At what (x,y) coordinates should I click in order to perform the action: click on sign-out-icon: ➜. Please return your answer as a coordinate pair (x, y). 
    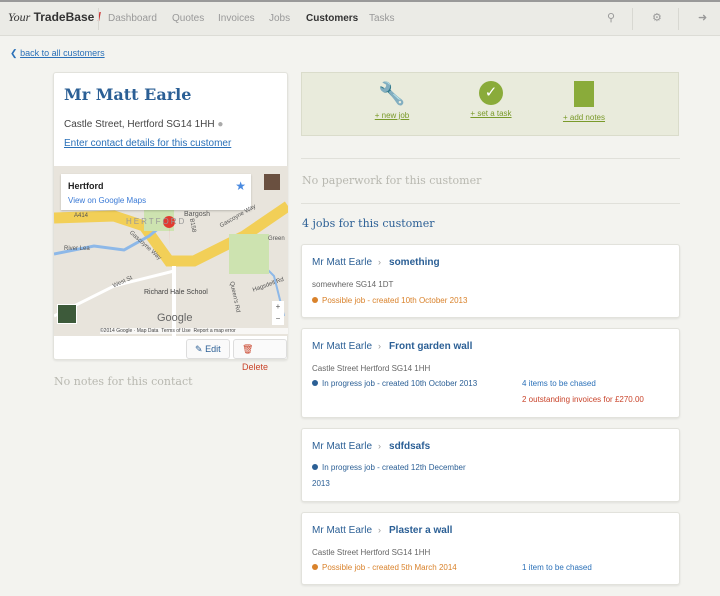
    Looking at the image, I should click on (702, 17).